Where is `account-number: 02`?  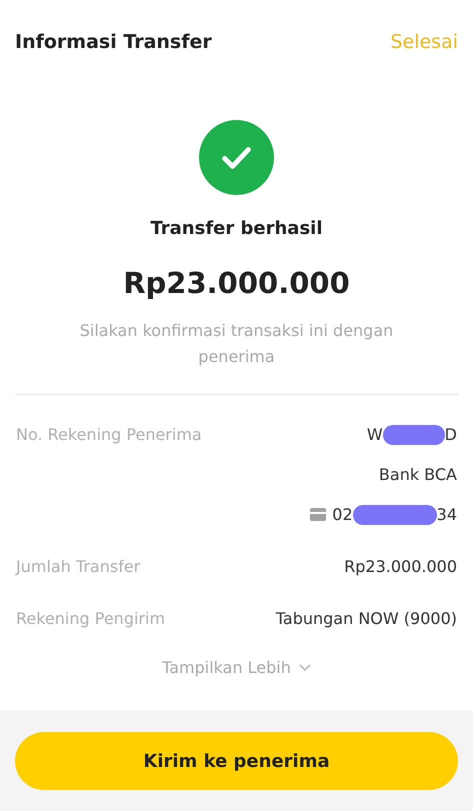
account-number: 02 is located at coordinates (342, 515).